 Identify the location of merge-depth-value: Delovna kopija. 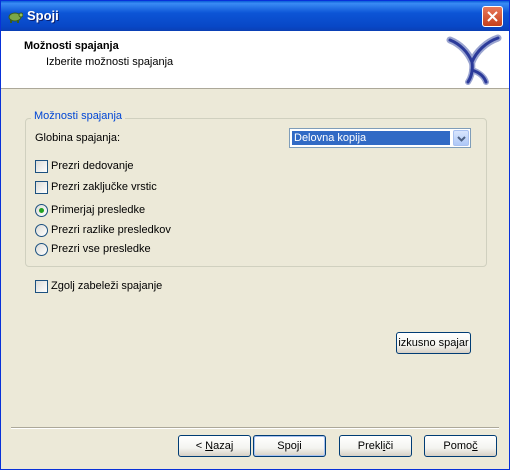
(371, 138).